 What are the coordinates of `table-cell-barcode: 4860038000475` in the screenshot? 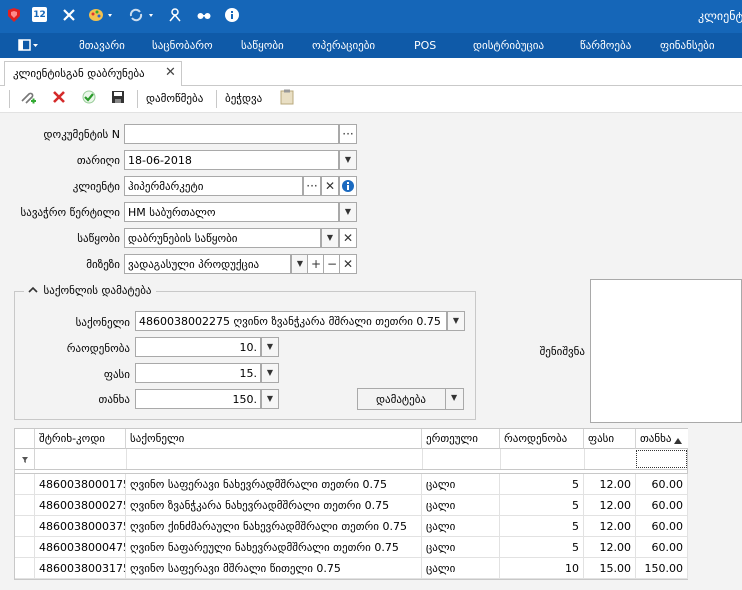 It's located at (80, 547).